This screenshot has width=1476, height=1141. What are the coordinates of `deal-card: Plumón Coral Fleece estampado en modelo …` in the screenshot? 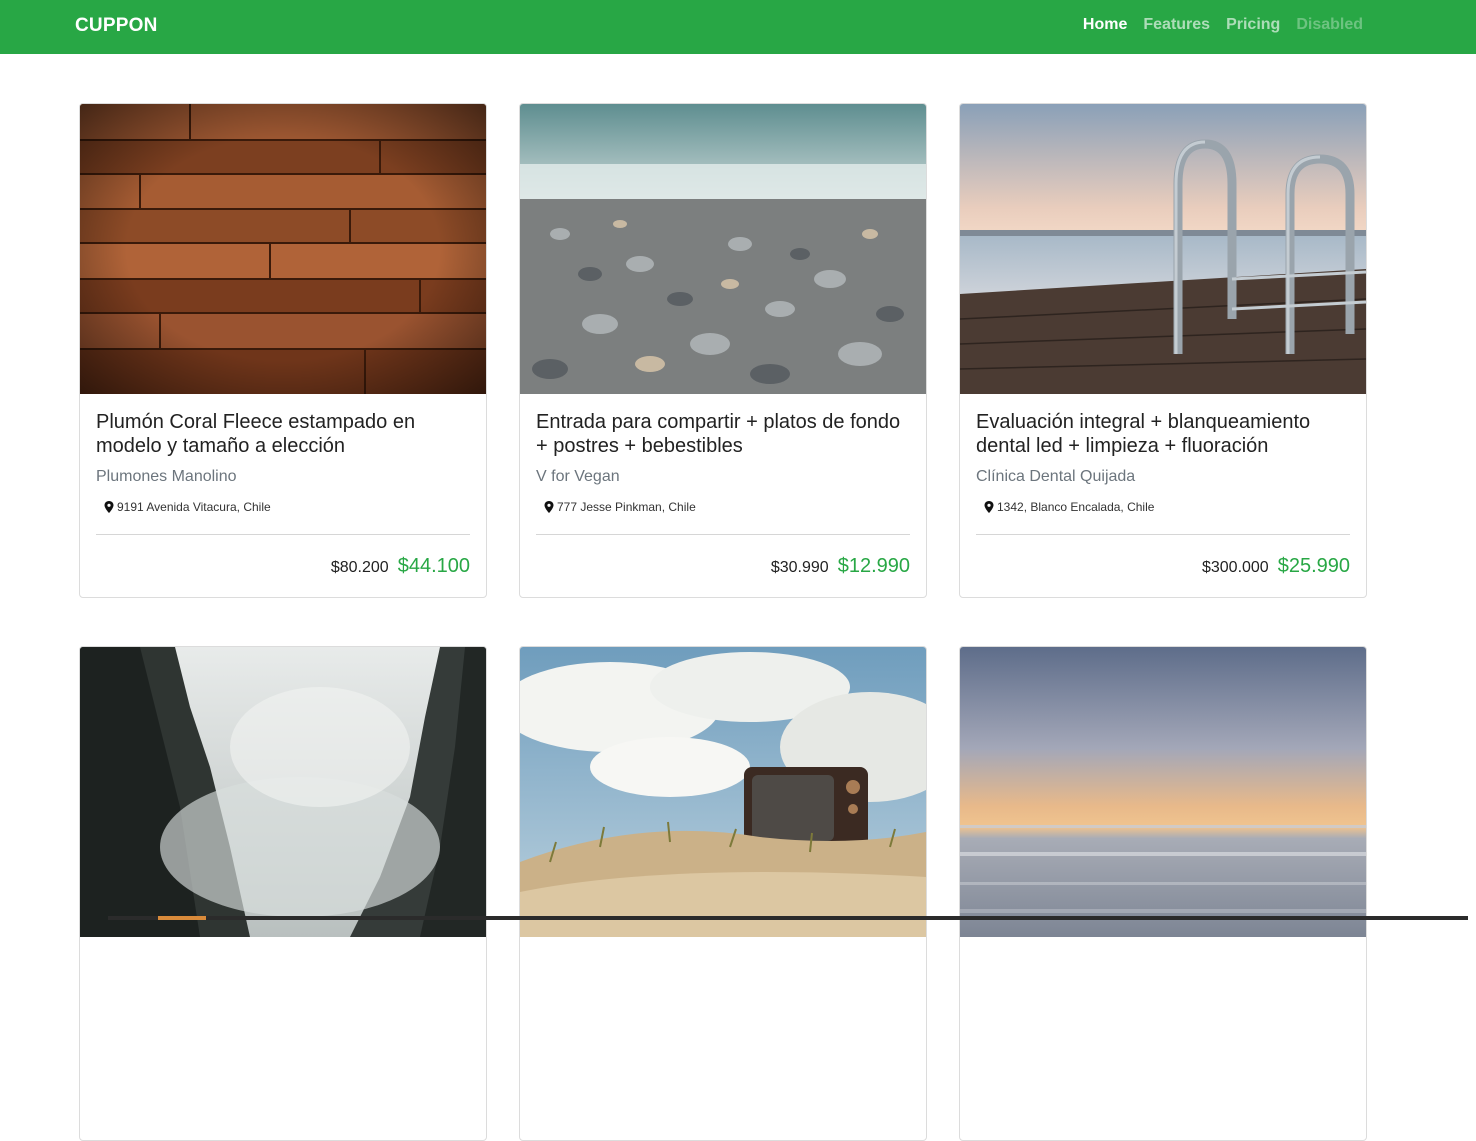 It's located at (283, 350).